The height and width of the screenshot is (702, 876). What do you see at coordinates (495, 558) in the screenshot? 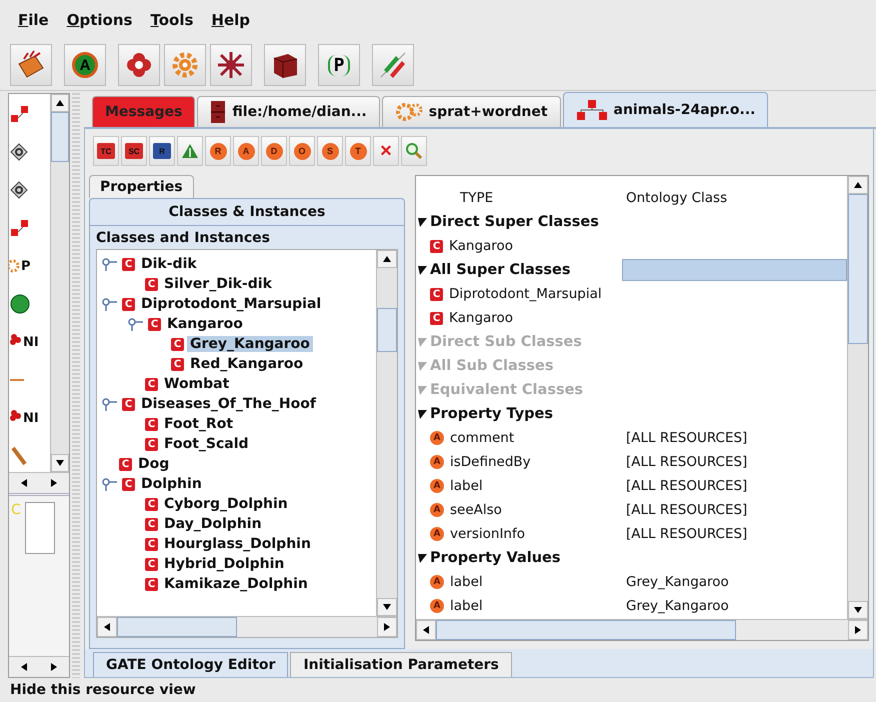
I see `section-header: Property Values` at bounding box center [495, 558].